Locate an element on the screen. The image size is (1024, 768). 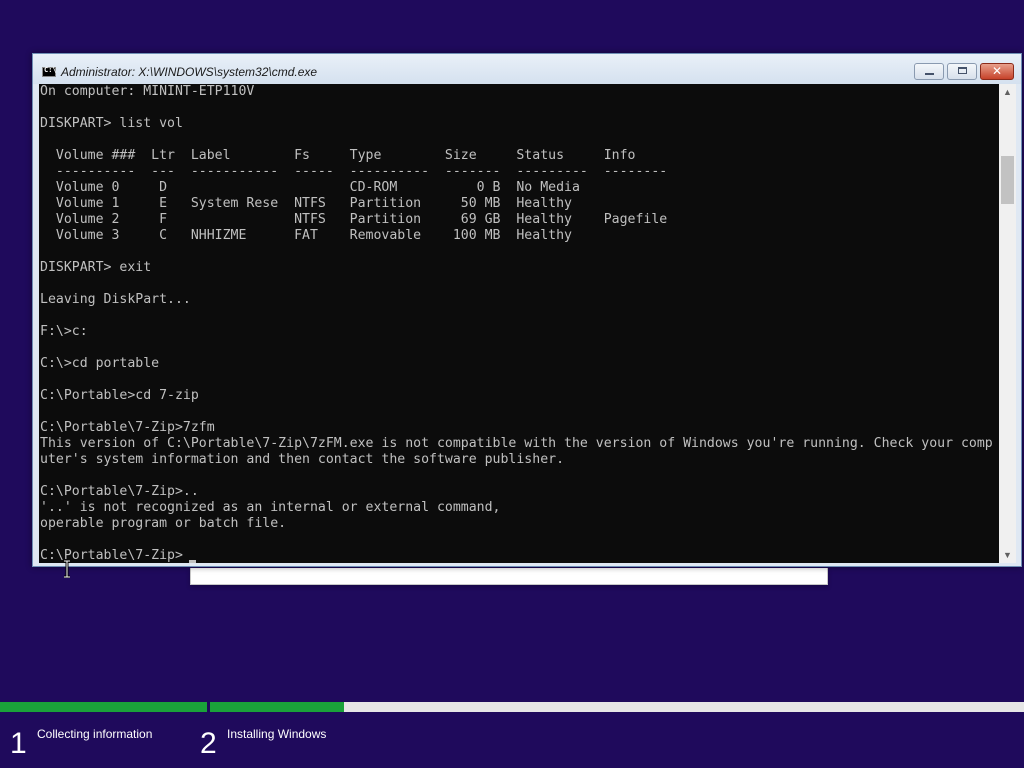
maximize-button is located at coordinates (962, 71).